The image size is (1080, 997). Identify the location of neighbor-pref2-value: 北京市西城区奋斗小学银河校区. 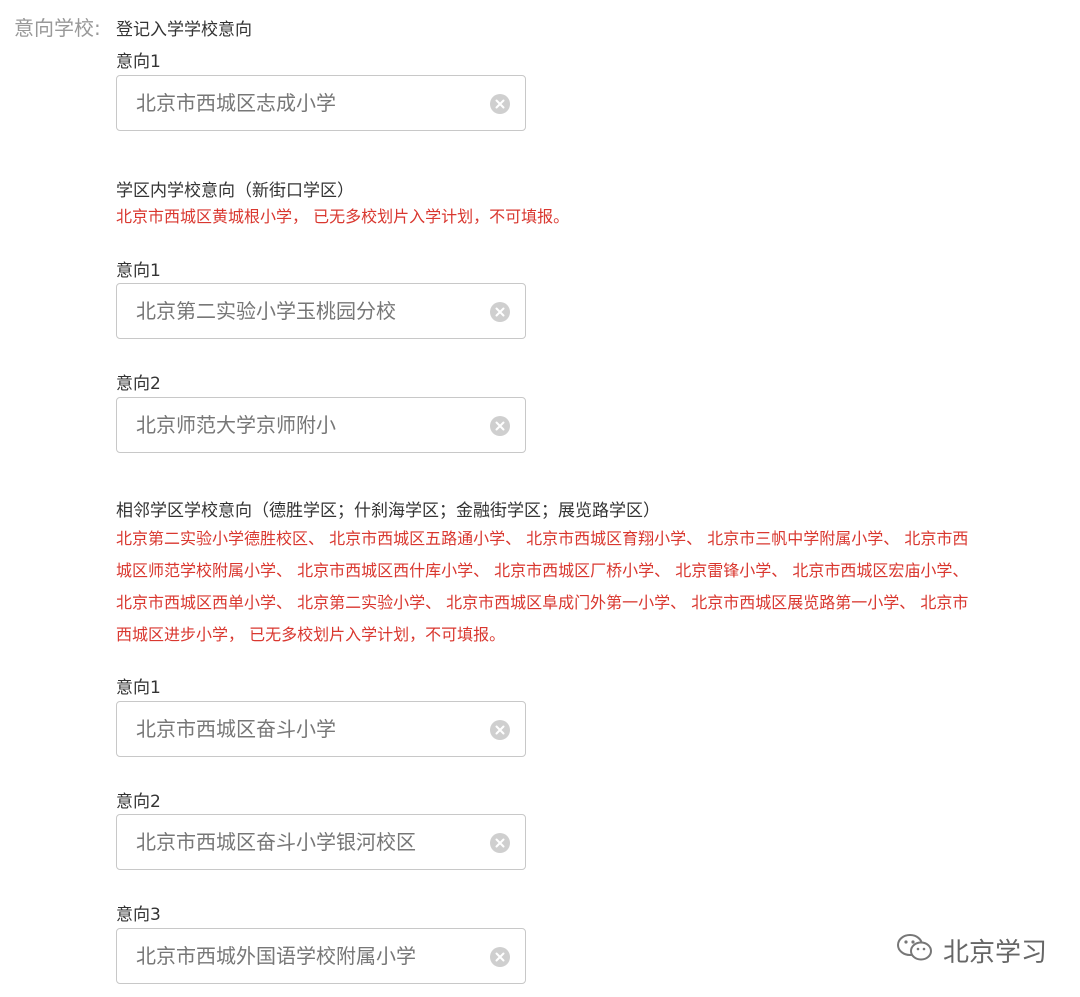
(276, 842).